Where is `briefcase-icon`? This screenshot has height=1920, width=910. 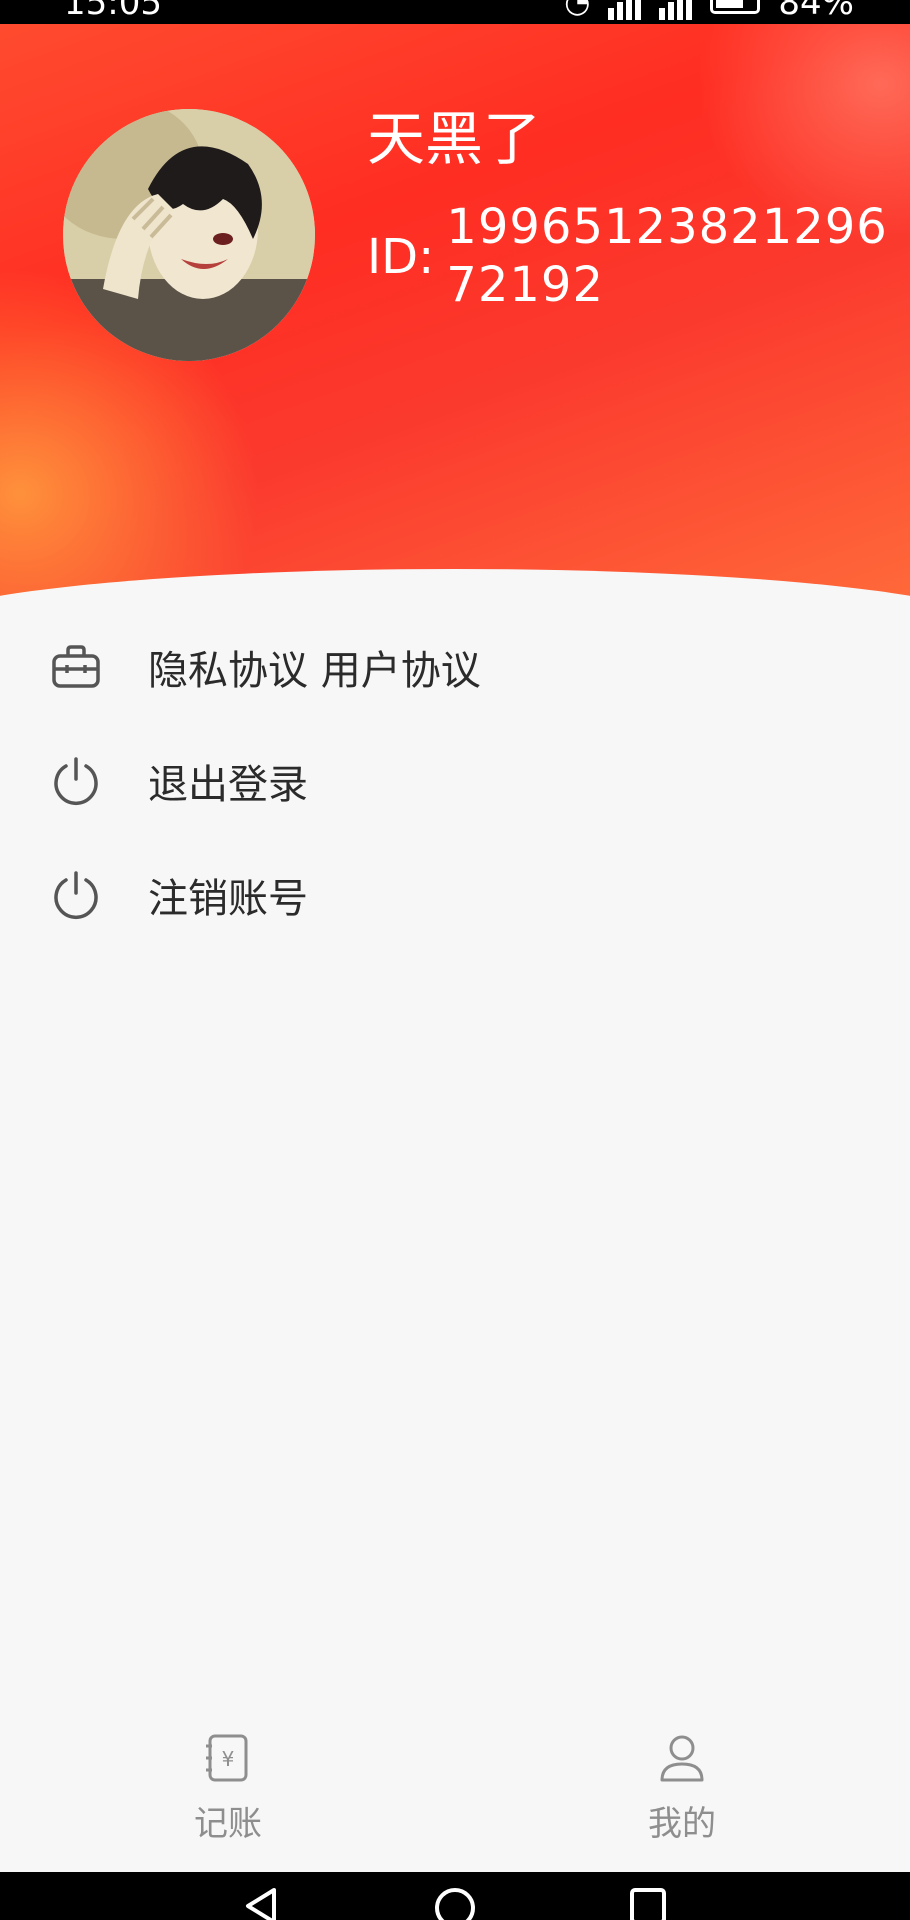 briefcase-icon is located at coordinates (76, 667).